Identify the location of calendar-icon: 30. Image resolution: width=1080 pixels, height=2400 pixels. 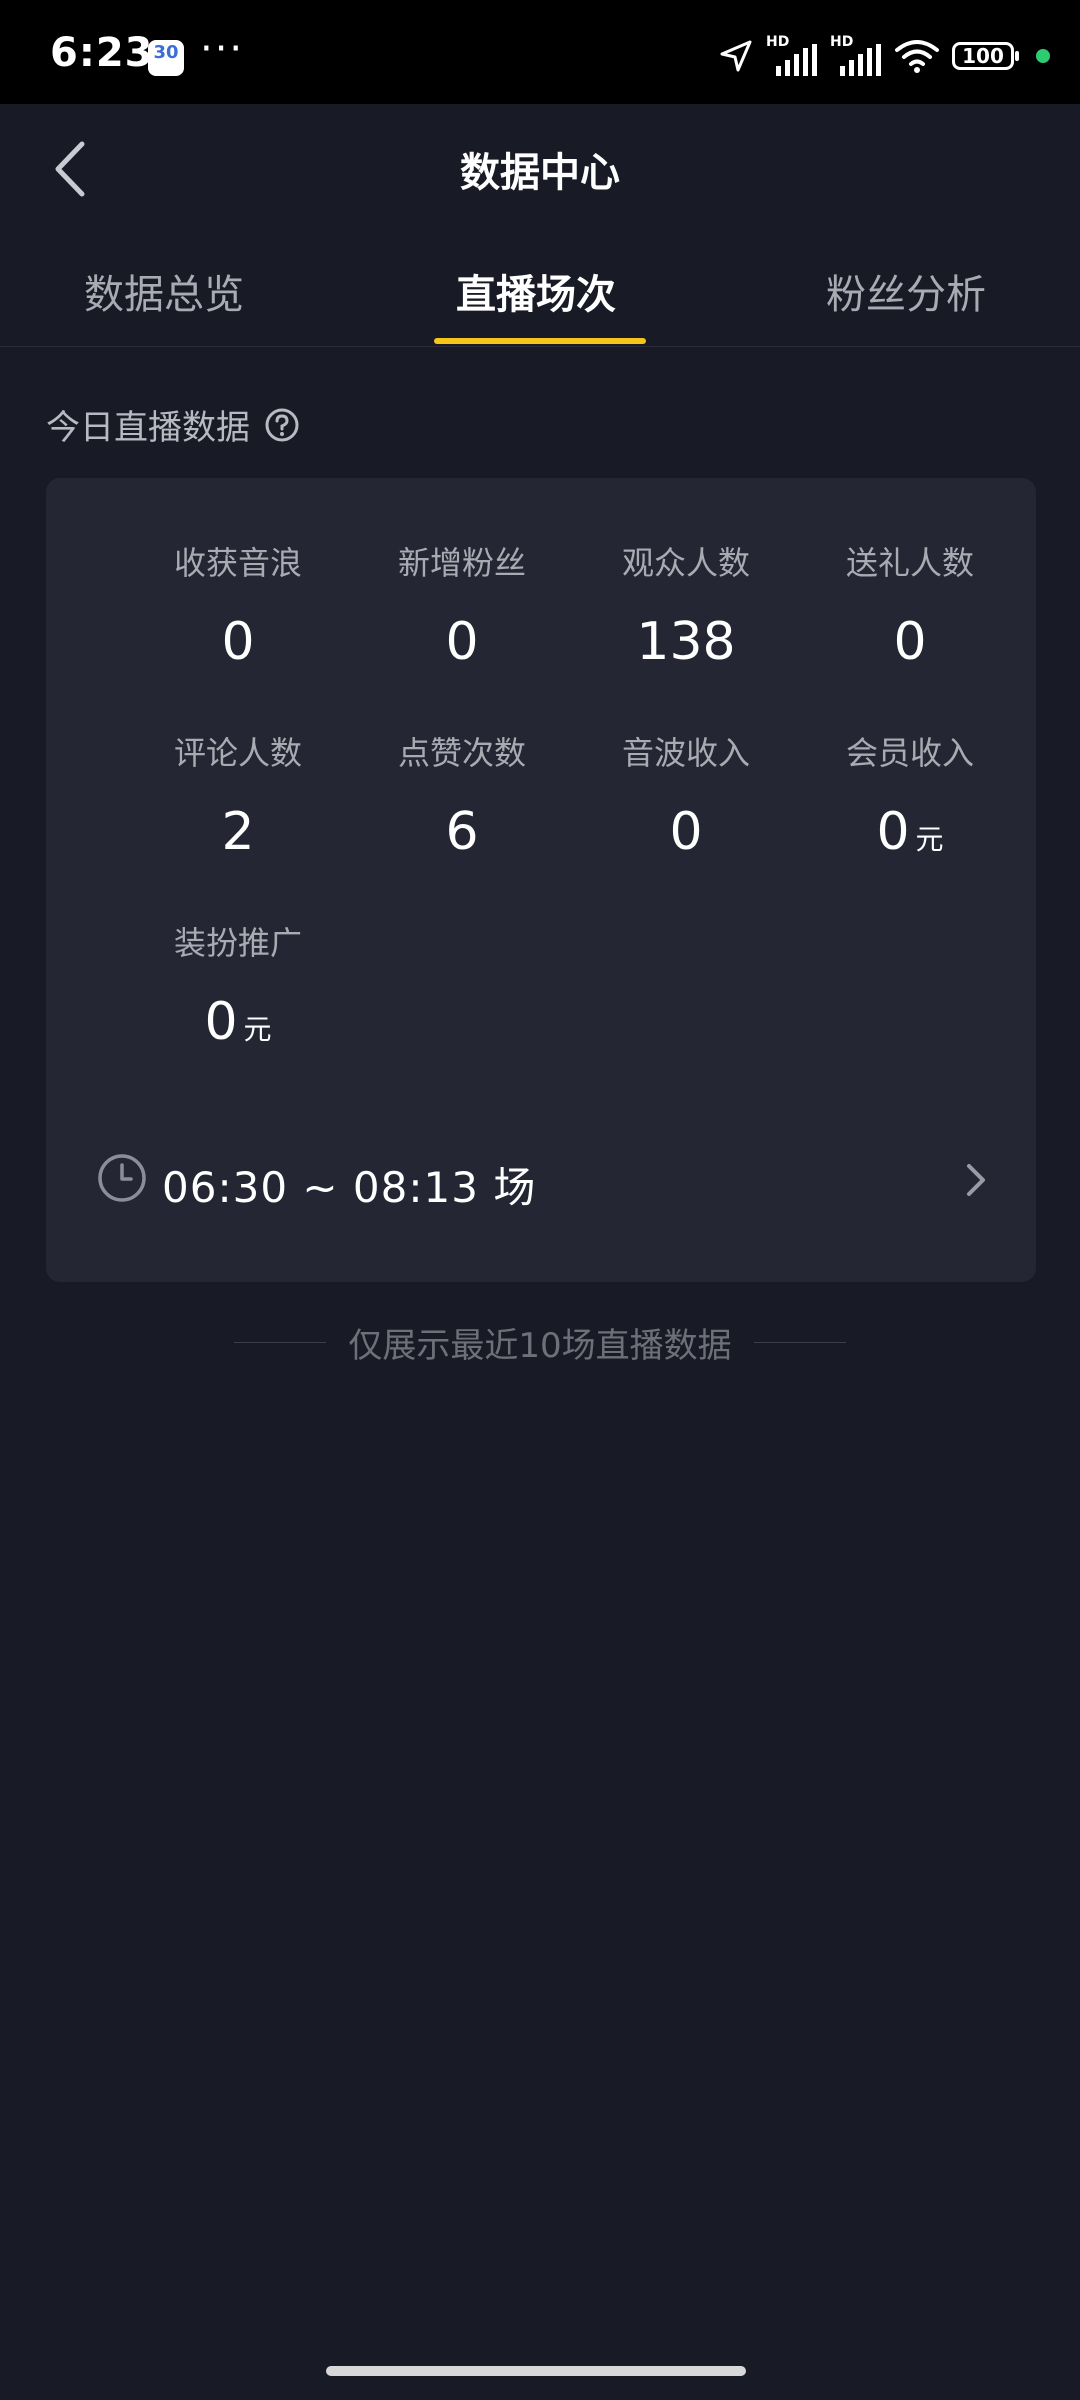
(166, 58).